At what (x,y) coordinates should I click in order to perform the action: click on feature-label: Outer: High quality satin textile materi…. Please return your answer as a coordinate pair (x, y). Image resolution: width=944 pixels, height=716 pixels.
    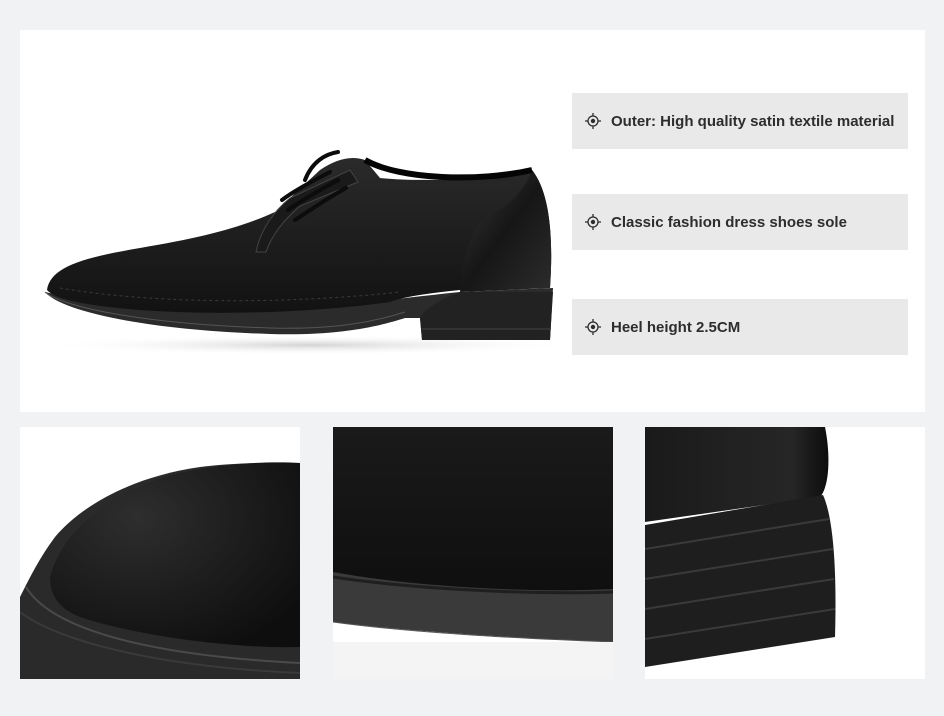
    Looking at the image, I should click on (753, 121).